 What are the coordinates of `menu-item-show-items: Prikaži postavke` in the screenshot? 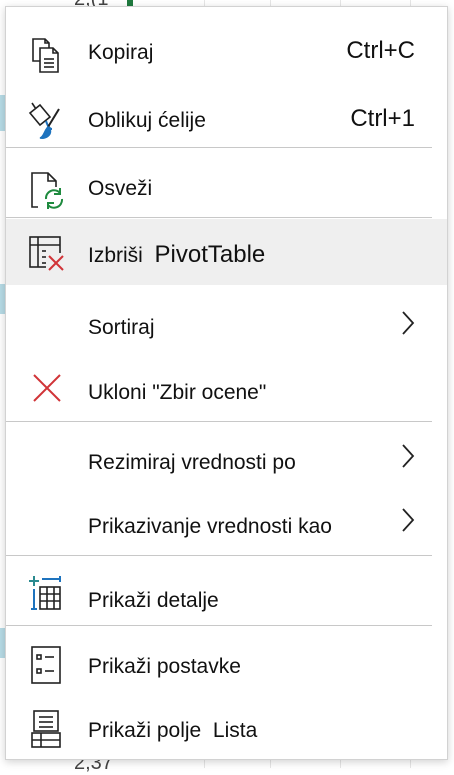 It's located at (226, 663).